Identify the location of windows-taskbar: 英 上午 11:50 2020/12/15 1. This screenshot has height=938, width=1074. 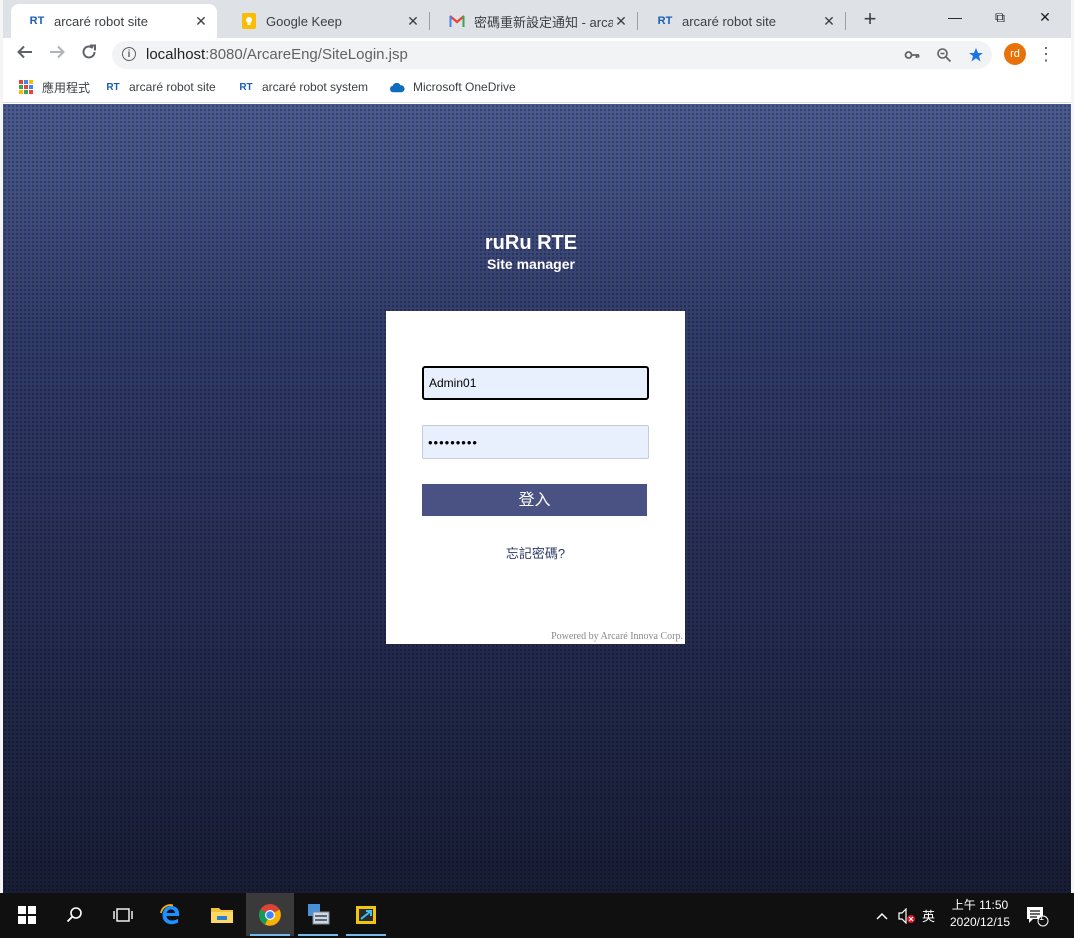
(537, 915).